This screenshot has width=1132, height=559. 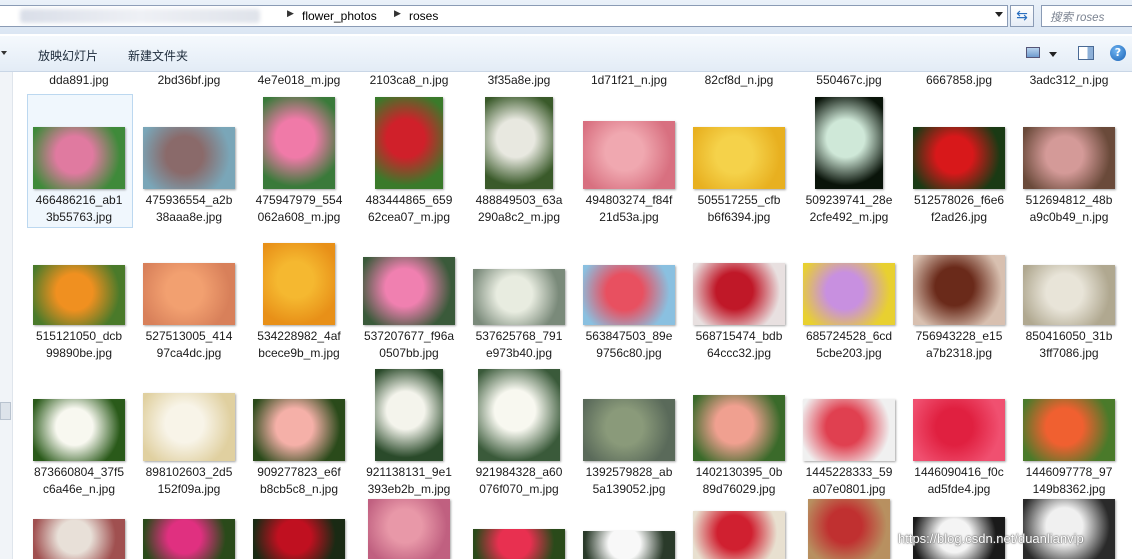 What do you see at coordinates (409, 345) in the screenshot?
I see `file-name-label: 537207677_f96a 0507bb.jpg` at bounding box center [409, 345].